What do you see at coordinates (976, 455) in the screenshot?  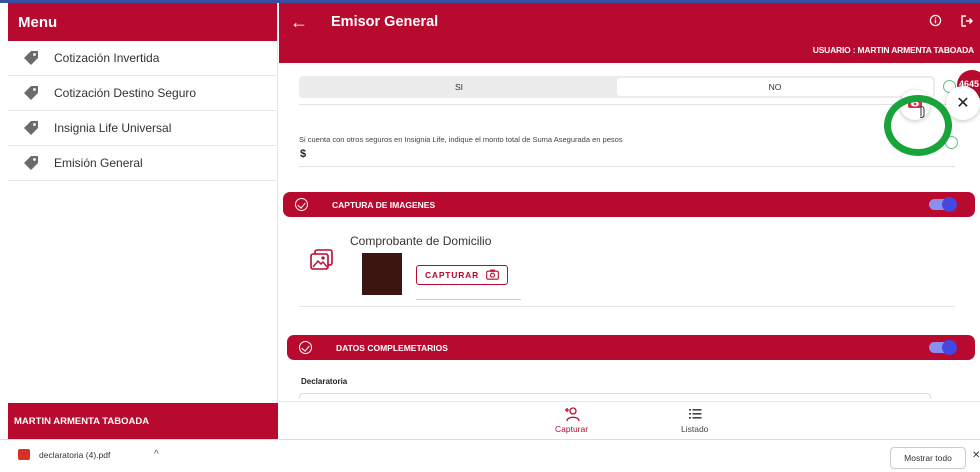 I see `close-download-bar-icon: ✕` at bounding box center [976, 455].